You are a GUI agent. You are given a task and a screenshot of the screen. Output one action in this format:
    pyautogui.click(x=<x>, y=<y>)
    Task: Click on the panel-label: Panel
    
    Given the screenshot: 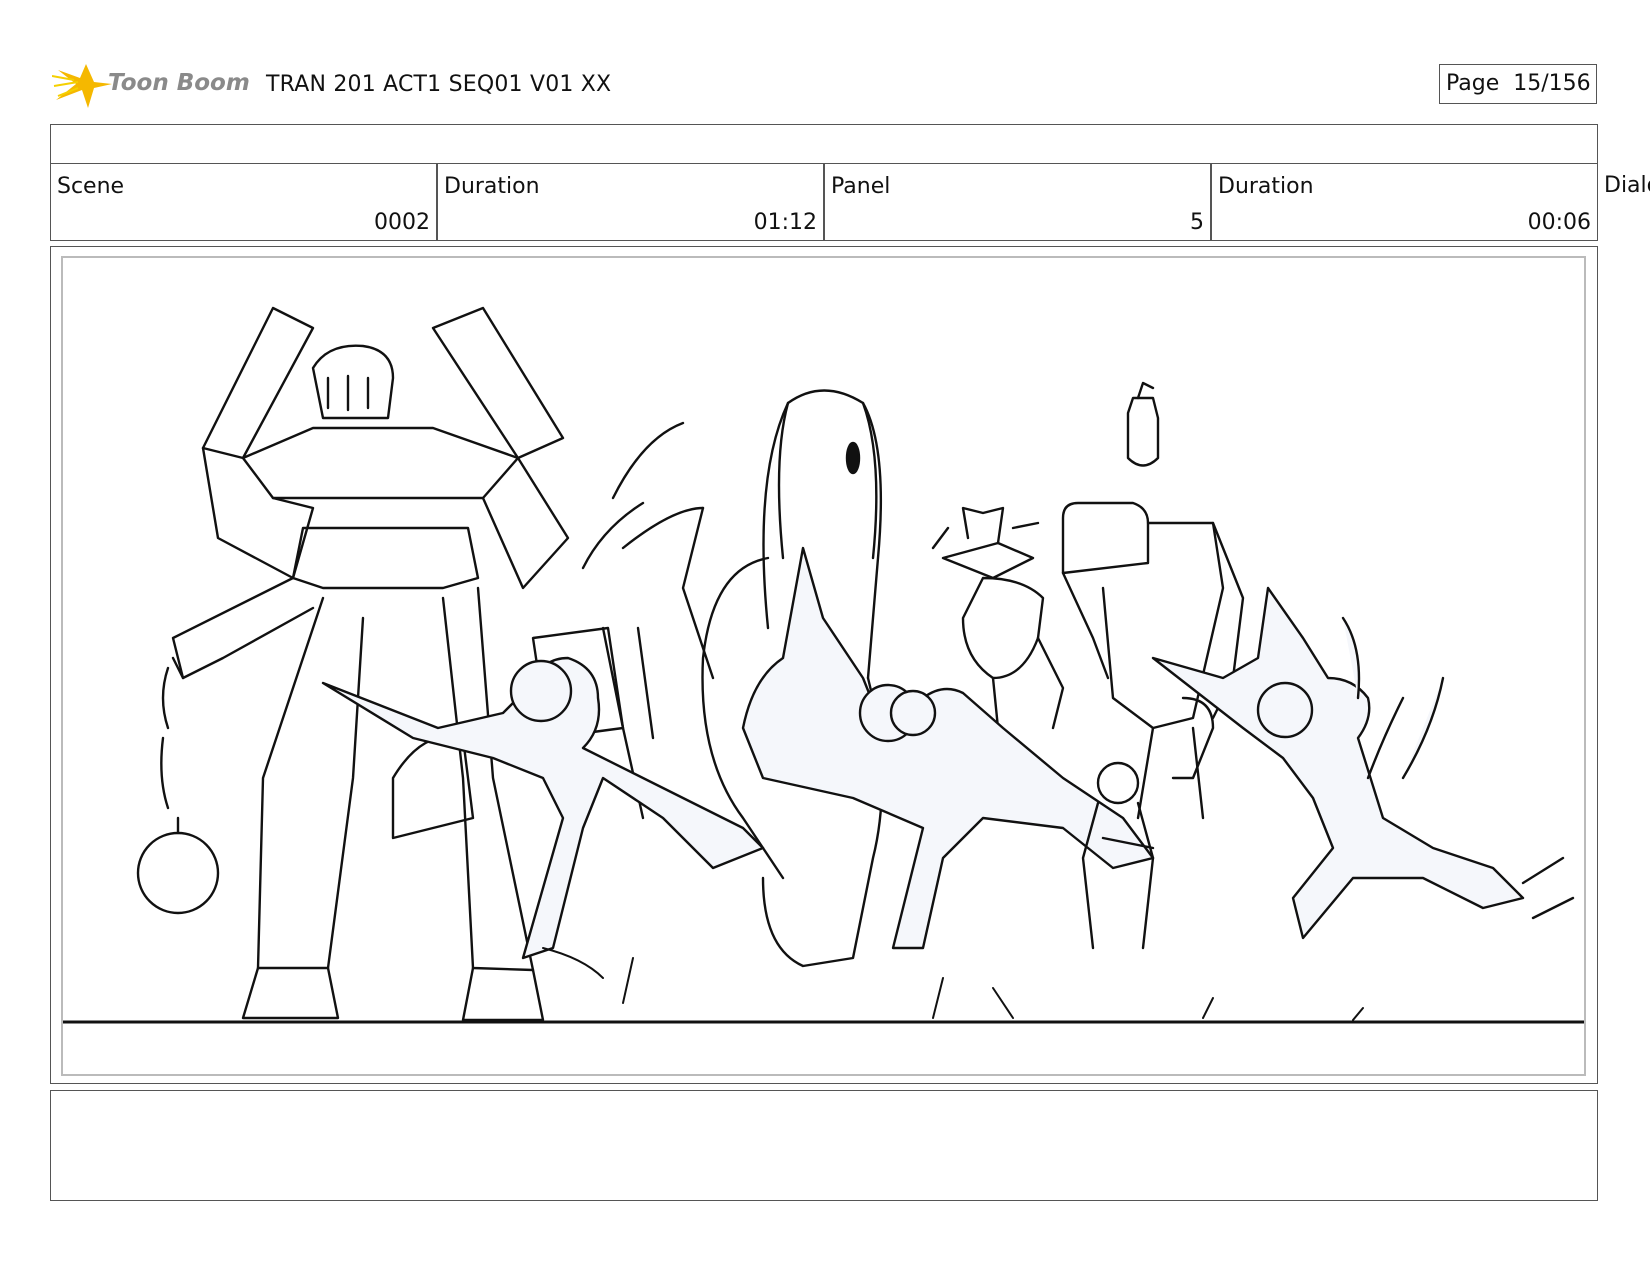 What is the action you would take?
    pyautogui.click(x=861, y=186)
    